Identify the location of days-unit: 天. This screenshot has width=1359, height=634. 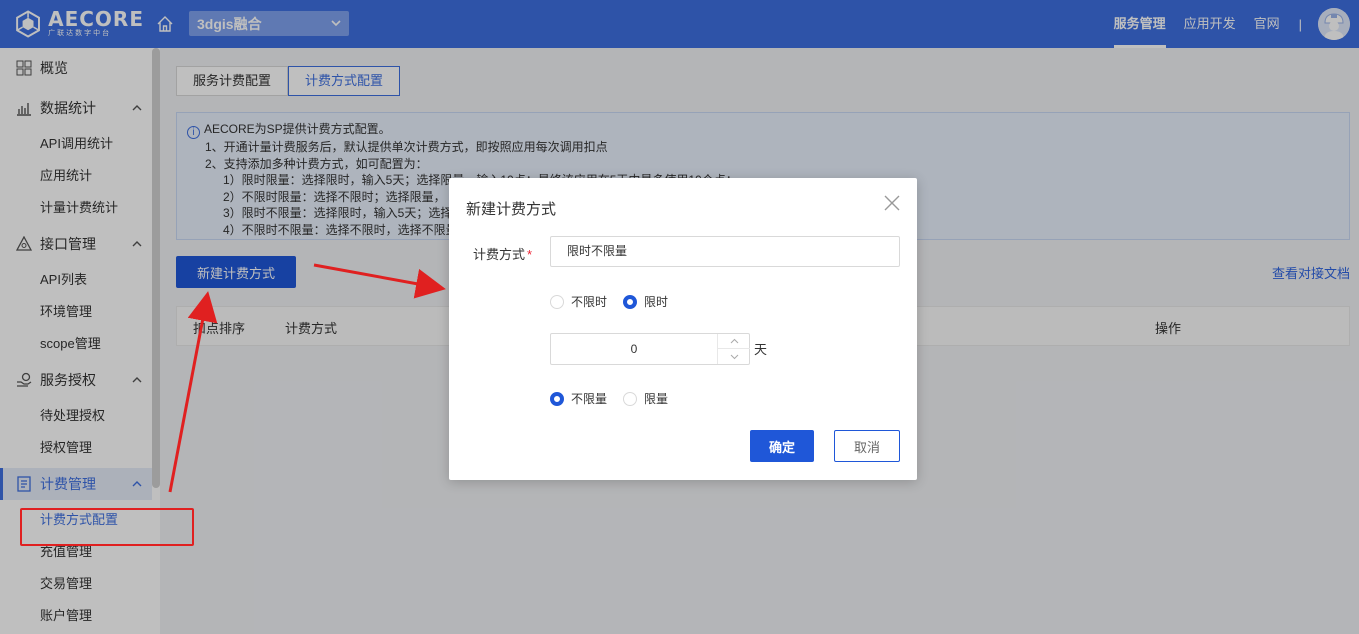
(761, 349).